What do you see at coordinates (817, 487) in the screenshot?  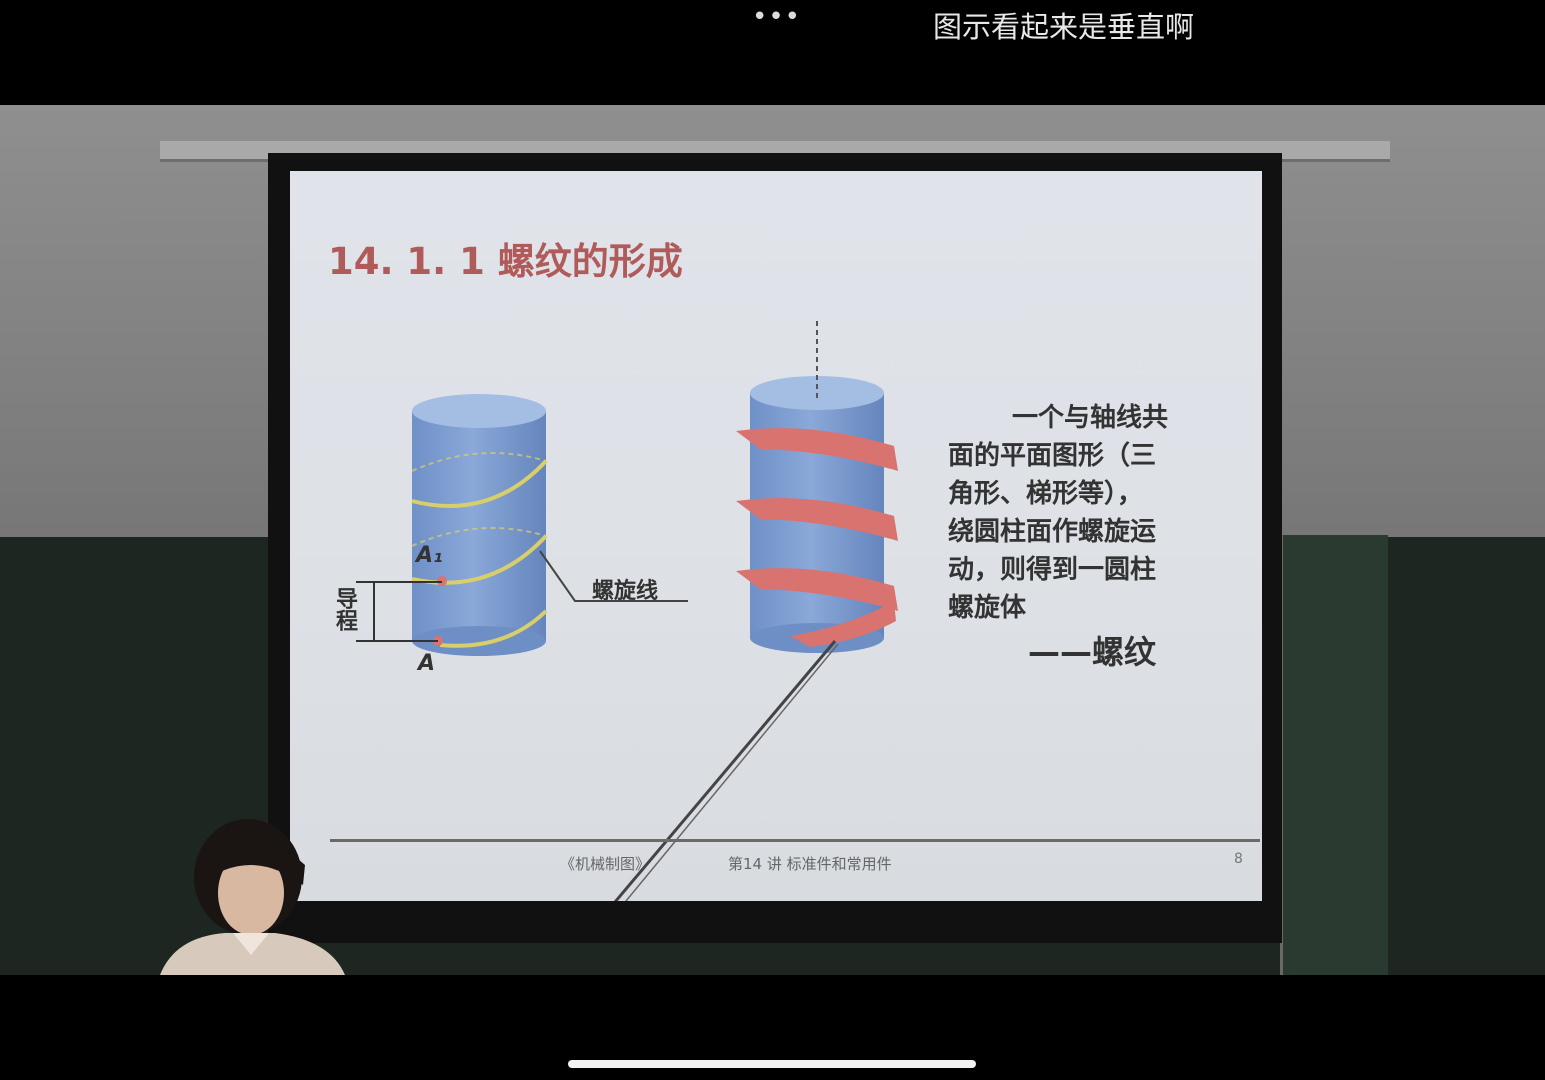 I see `right-cylinder` at bounding box center [817, 487].